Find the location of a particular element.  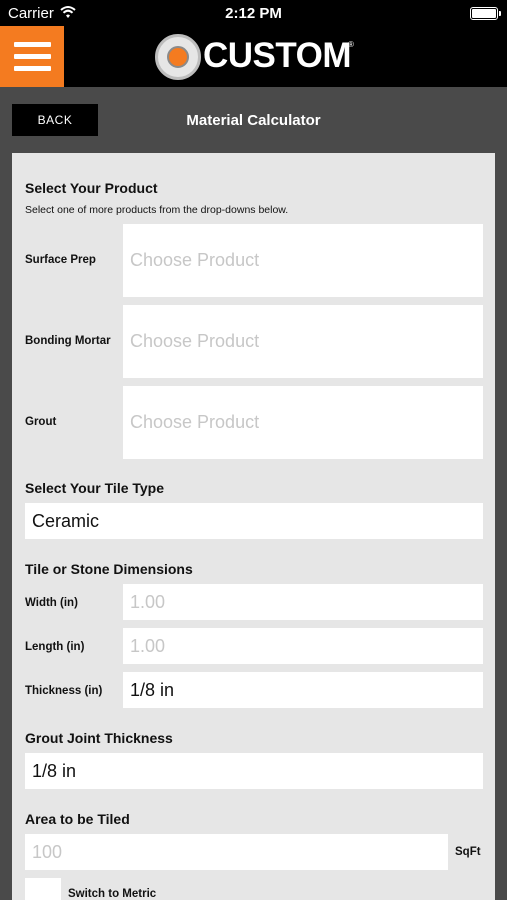

battery-icon is located at coordinates (485, 13).